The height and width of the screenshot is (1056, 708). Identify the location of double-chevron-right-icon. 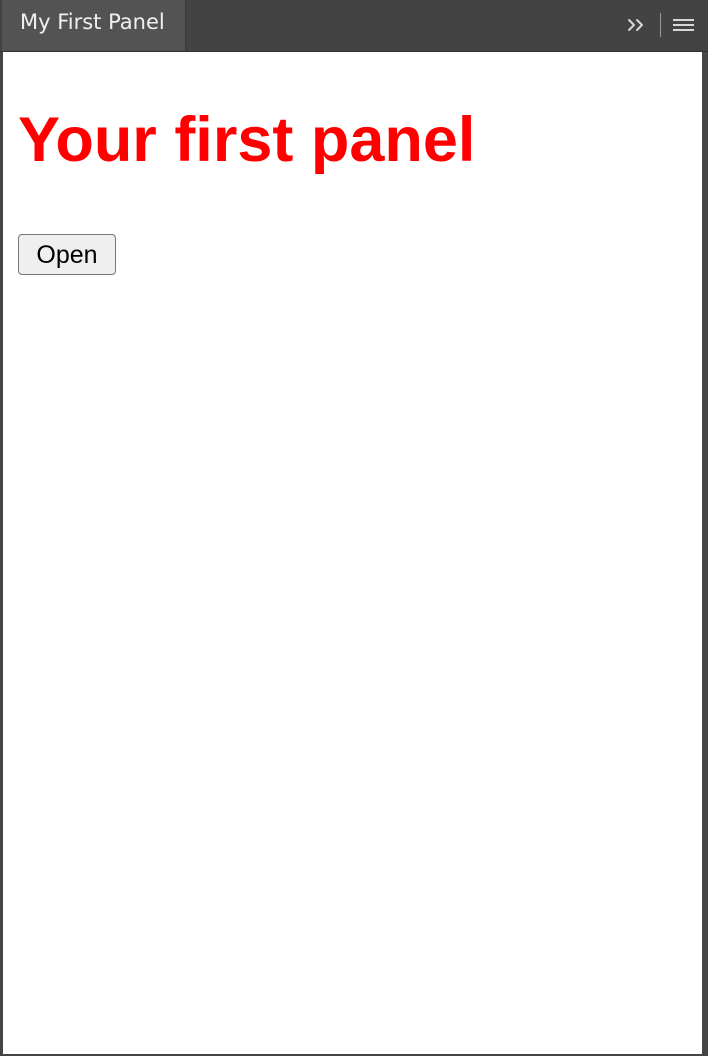
(636, 25).